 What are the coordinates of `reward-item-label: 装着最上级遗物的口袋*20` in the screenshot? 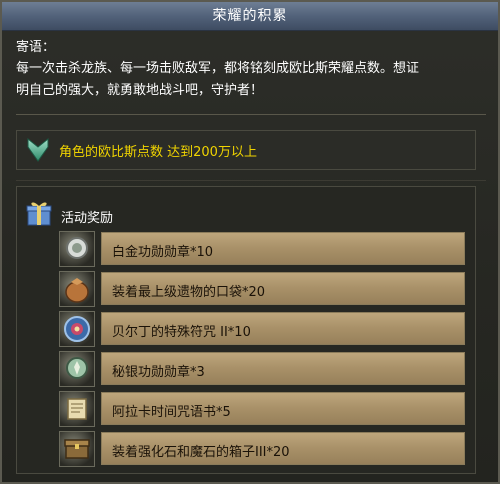 It's located at (189, 292).